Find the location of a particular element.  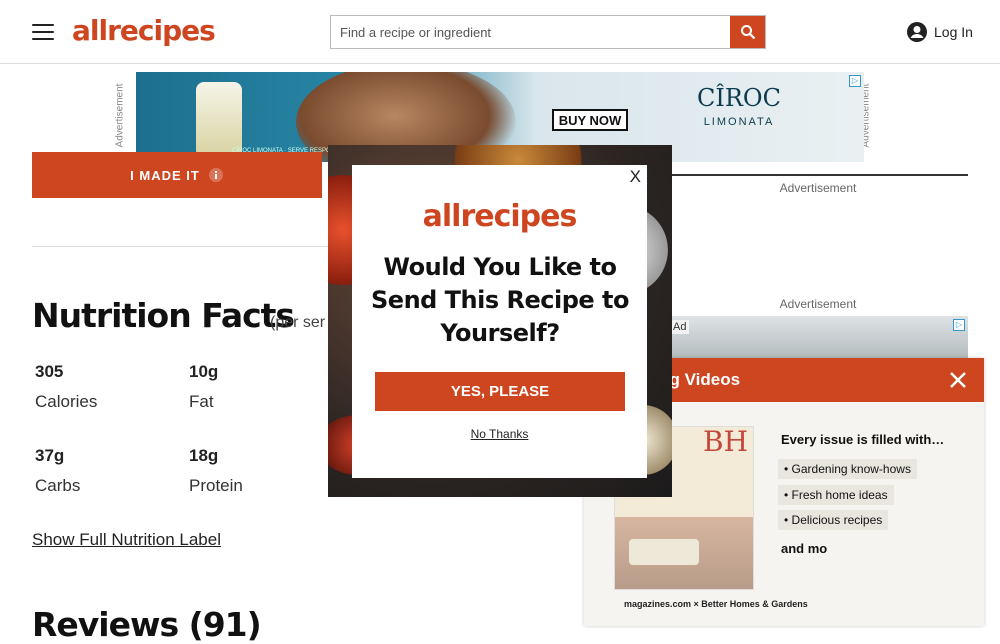

protein-label: Protein is located at coordinates (216, 485).